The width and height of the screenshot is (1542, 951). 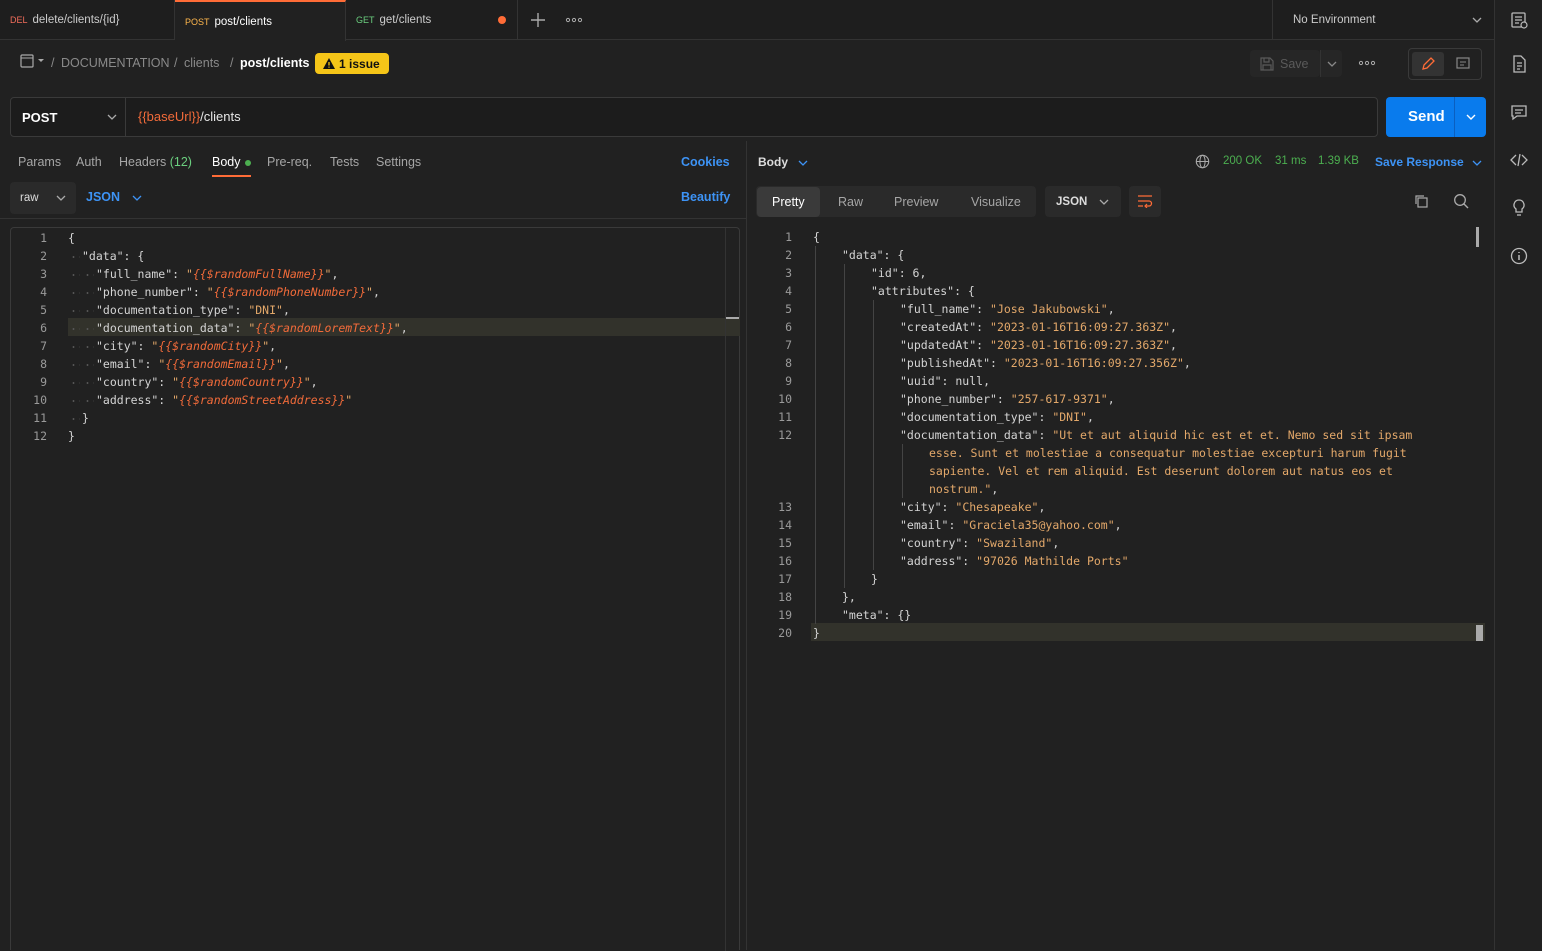 What do you see at coordinates (1421, 201) in the screenshot?
I see `copy-icon` at bounding box center [1421, 201].